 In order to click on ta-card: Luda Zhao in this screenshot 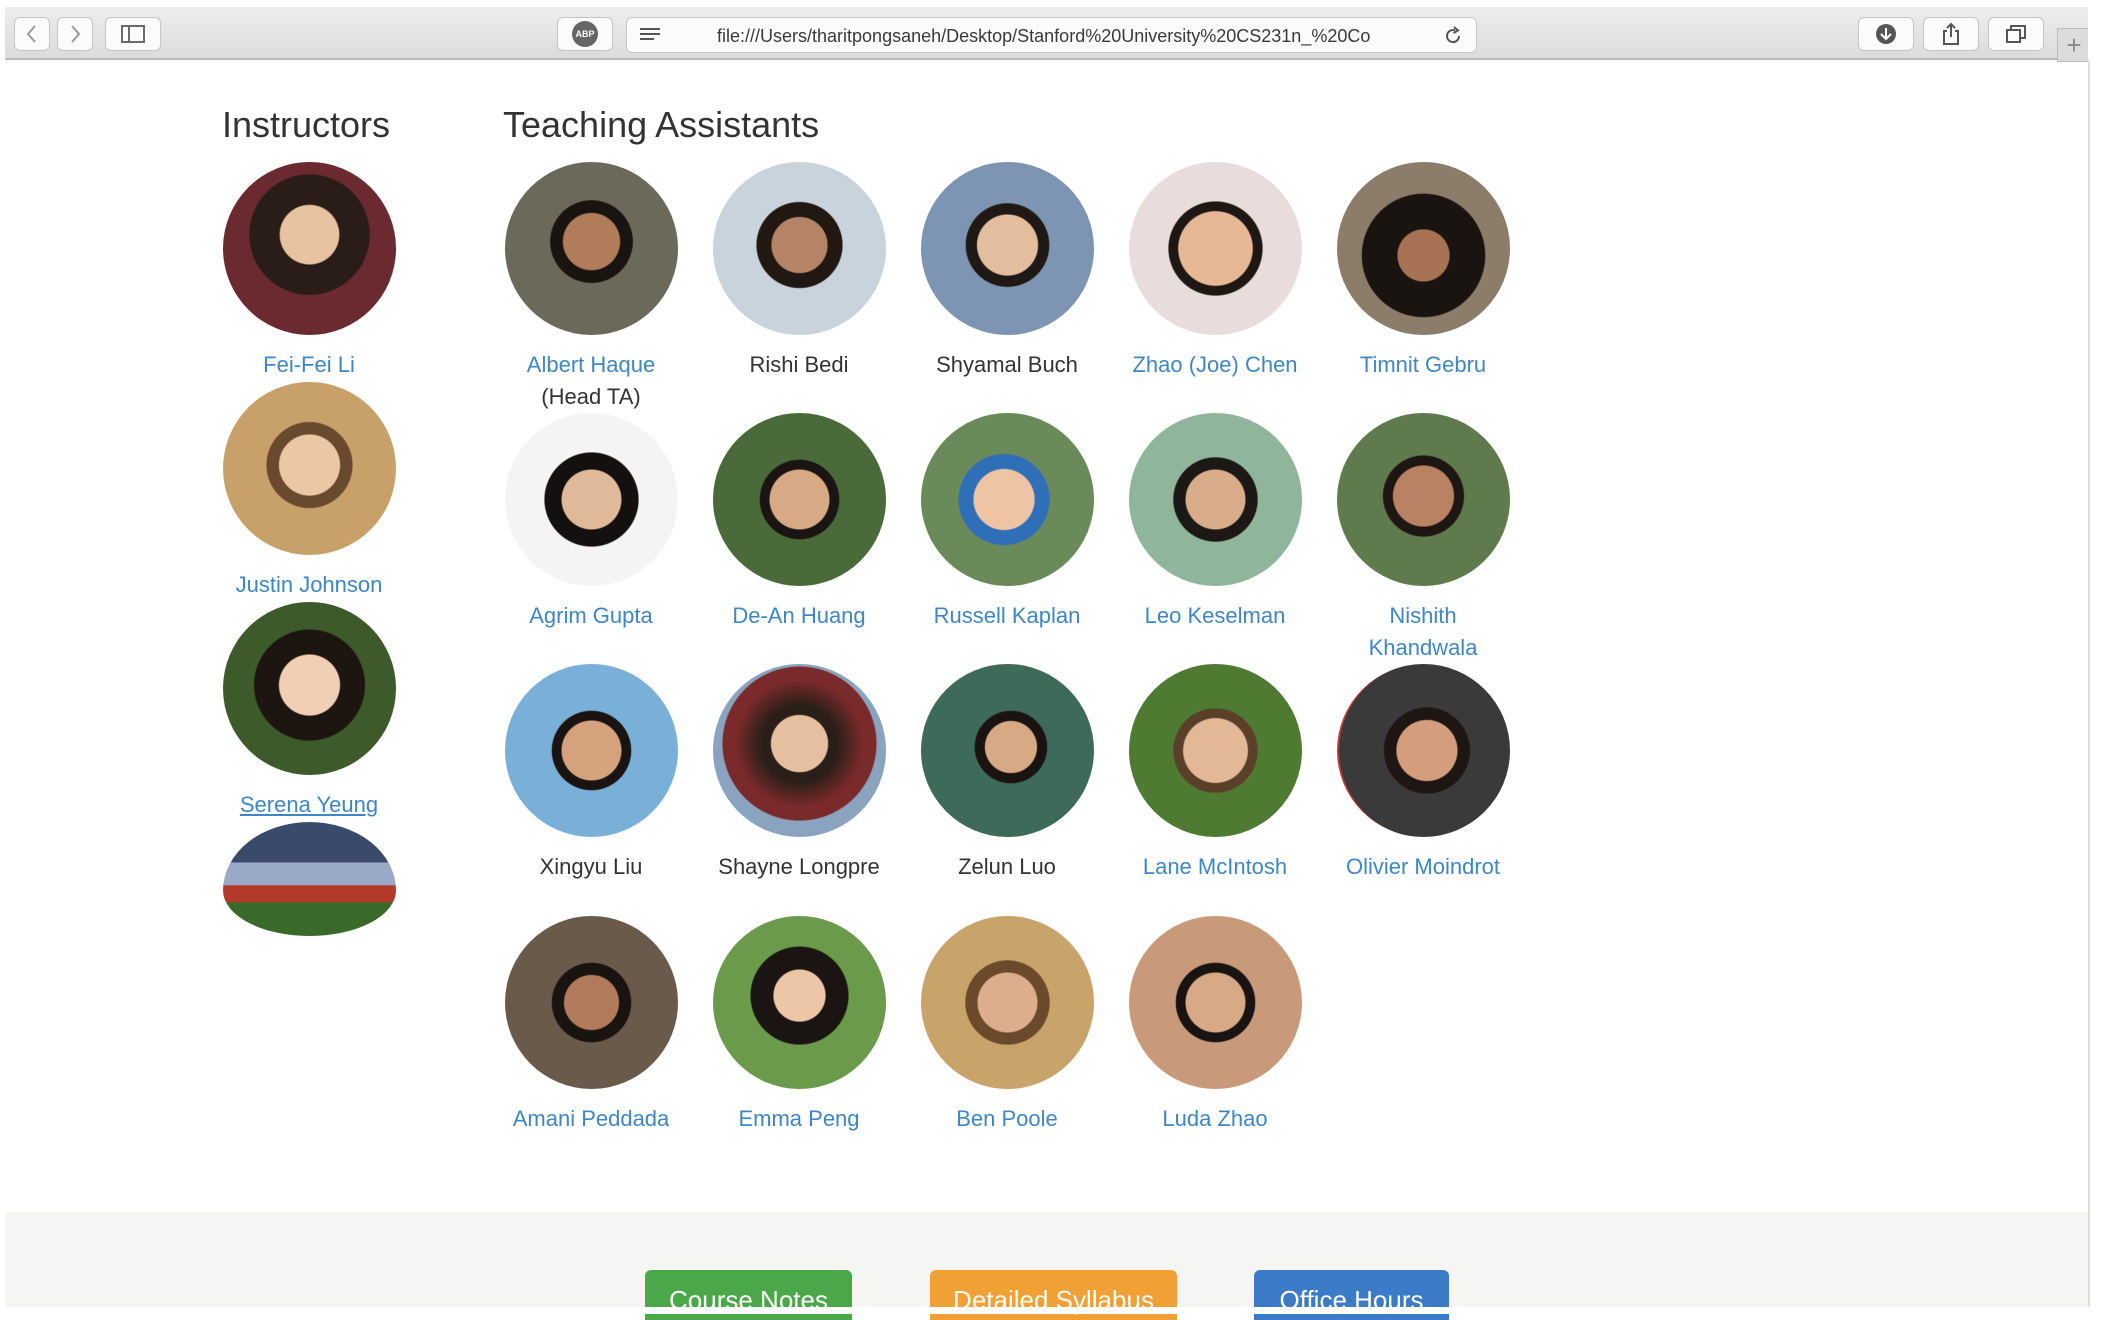, I will do `click(1215, 1025)`.